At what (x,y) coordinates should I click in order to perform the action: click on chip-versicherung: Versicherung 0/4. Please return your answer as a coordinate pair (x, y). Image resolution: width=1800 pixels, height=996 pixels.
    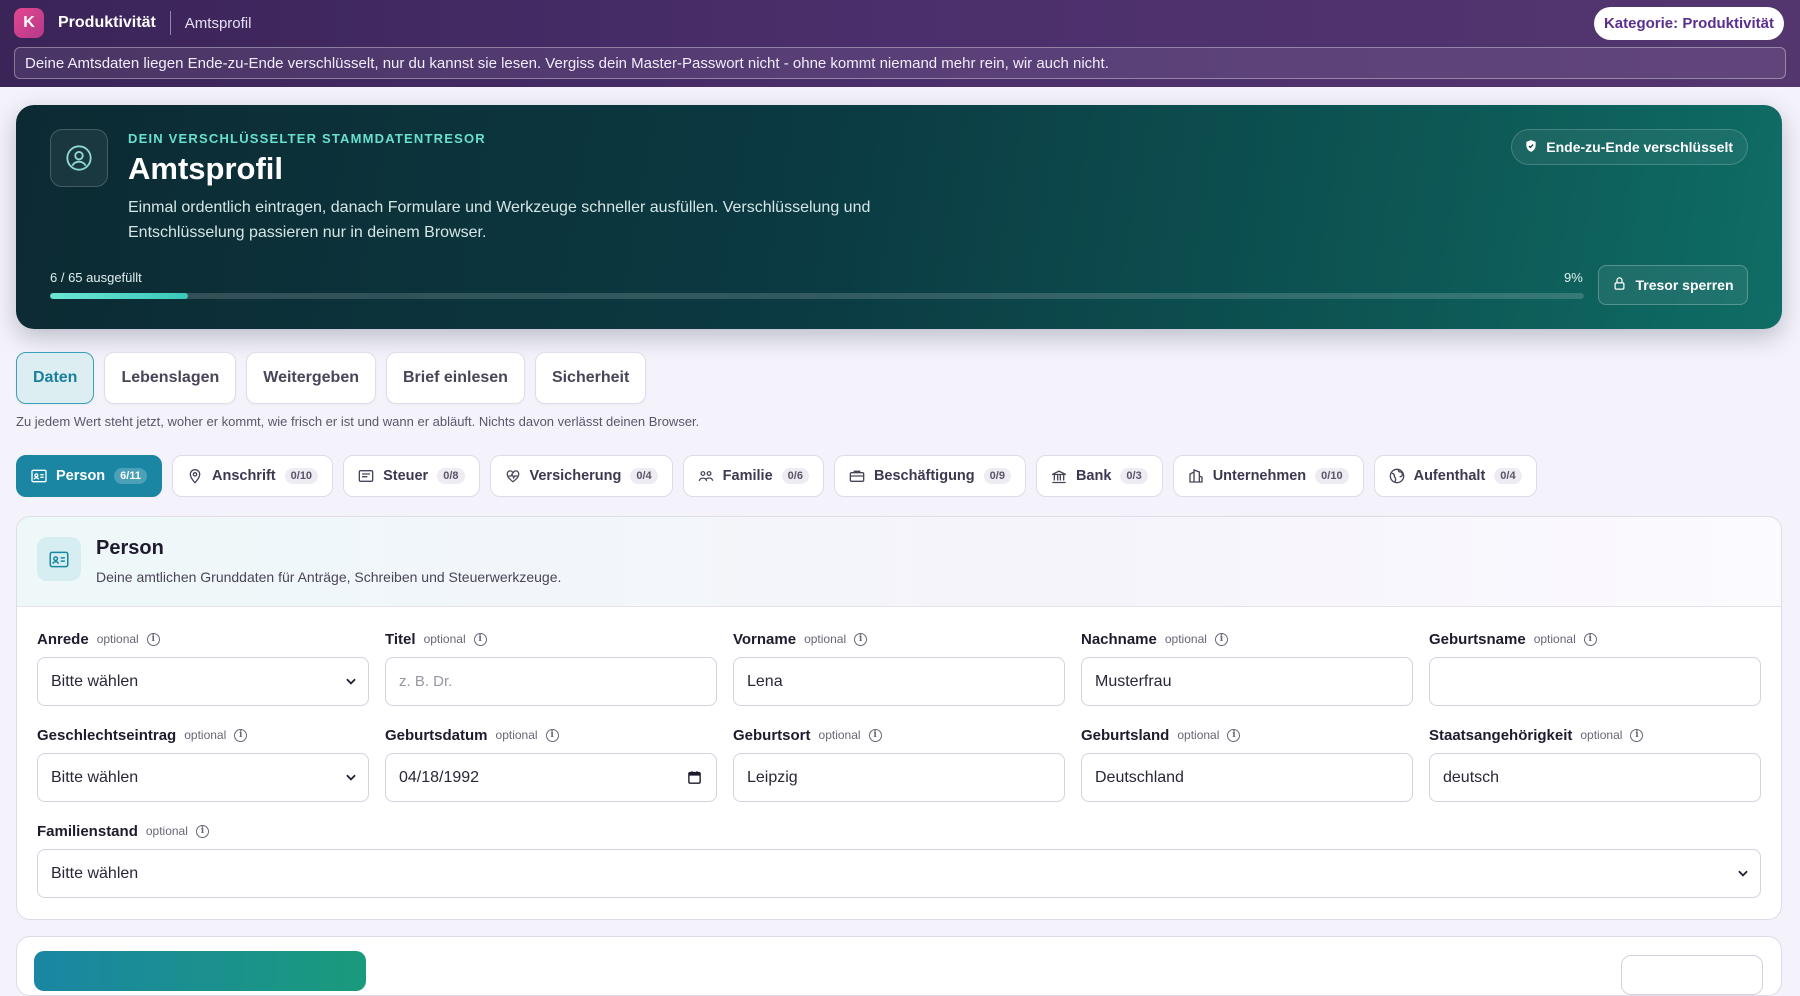
    Looking at the image, I should click on (581, 476).